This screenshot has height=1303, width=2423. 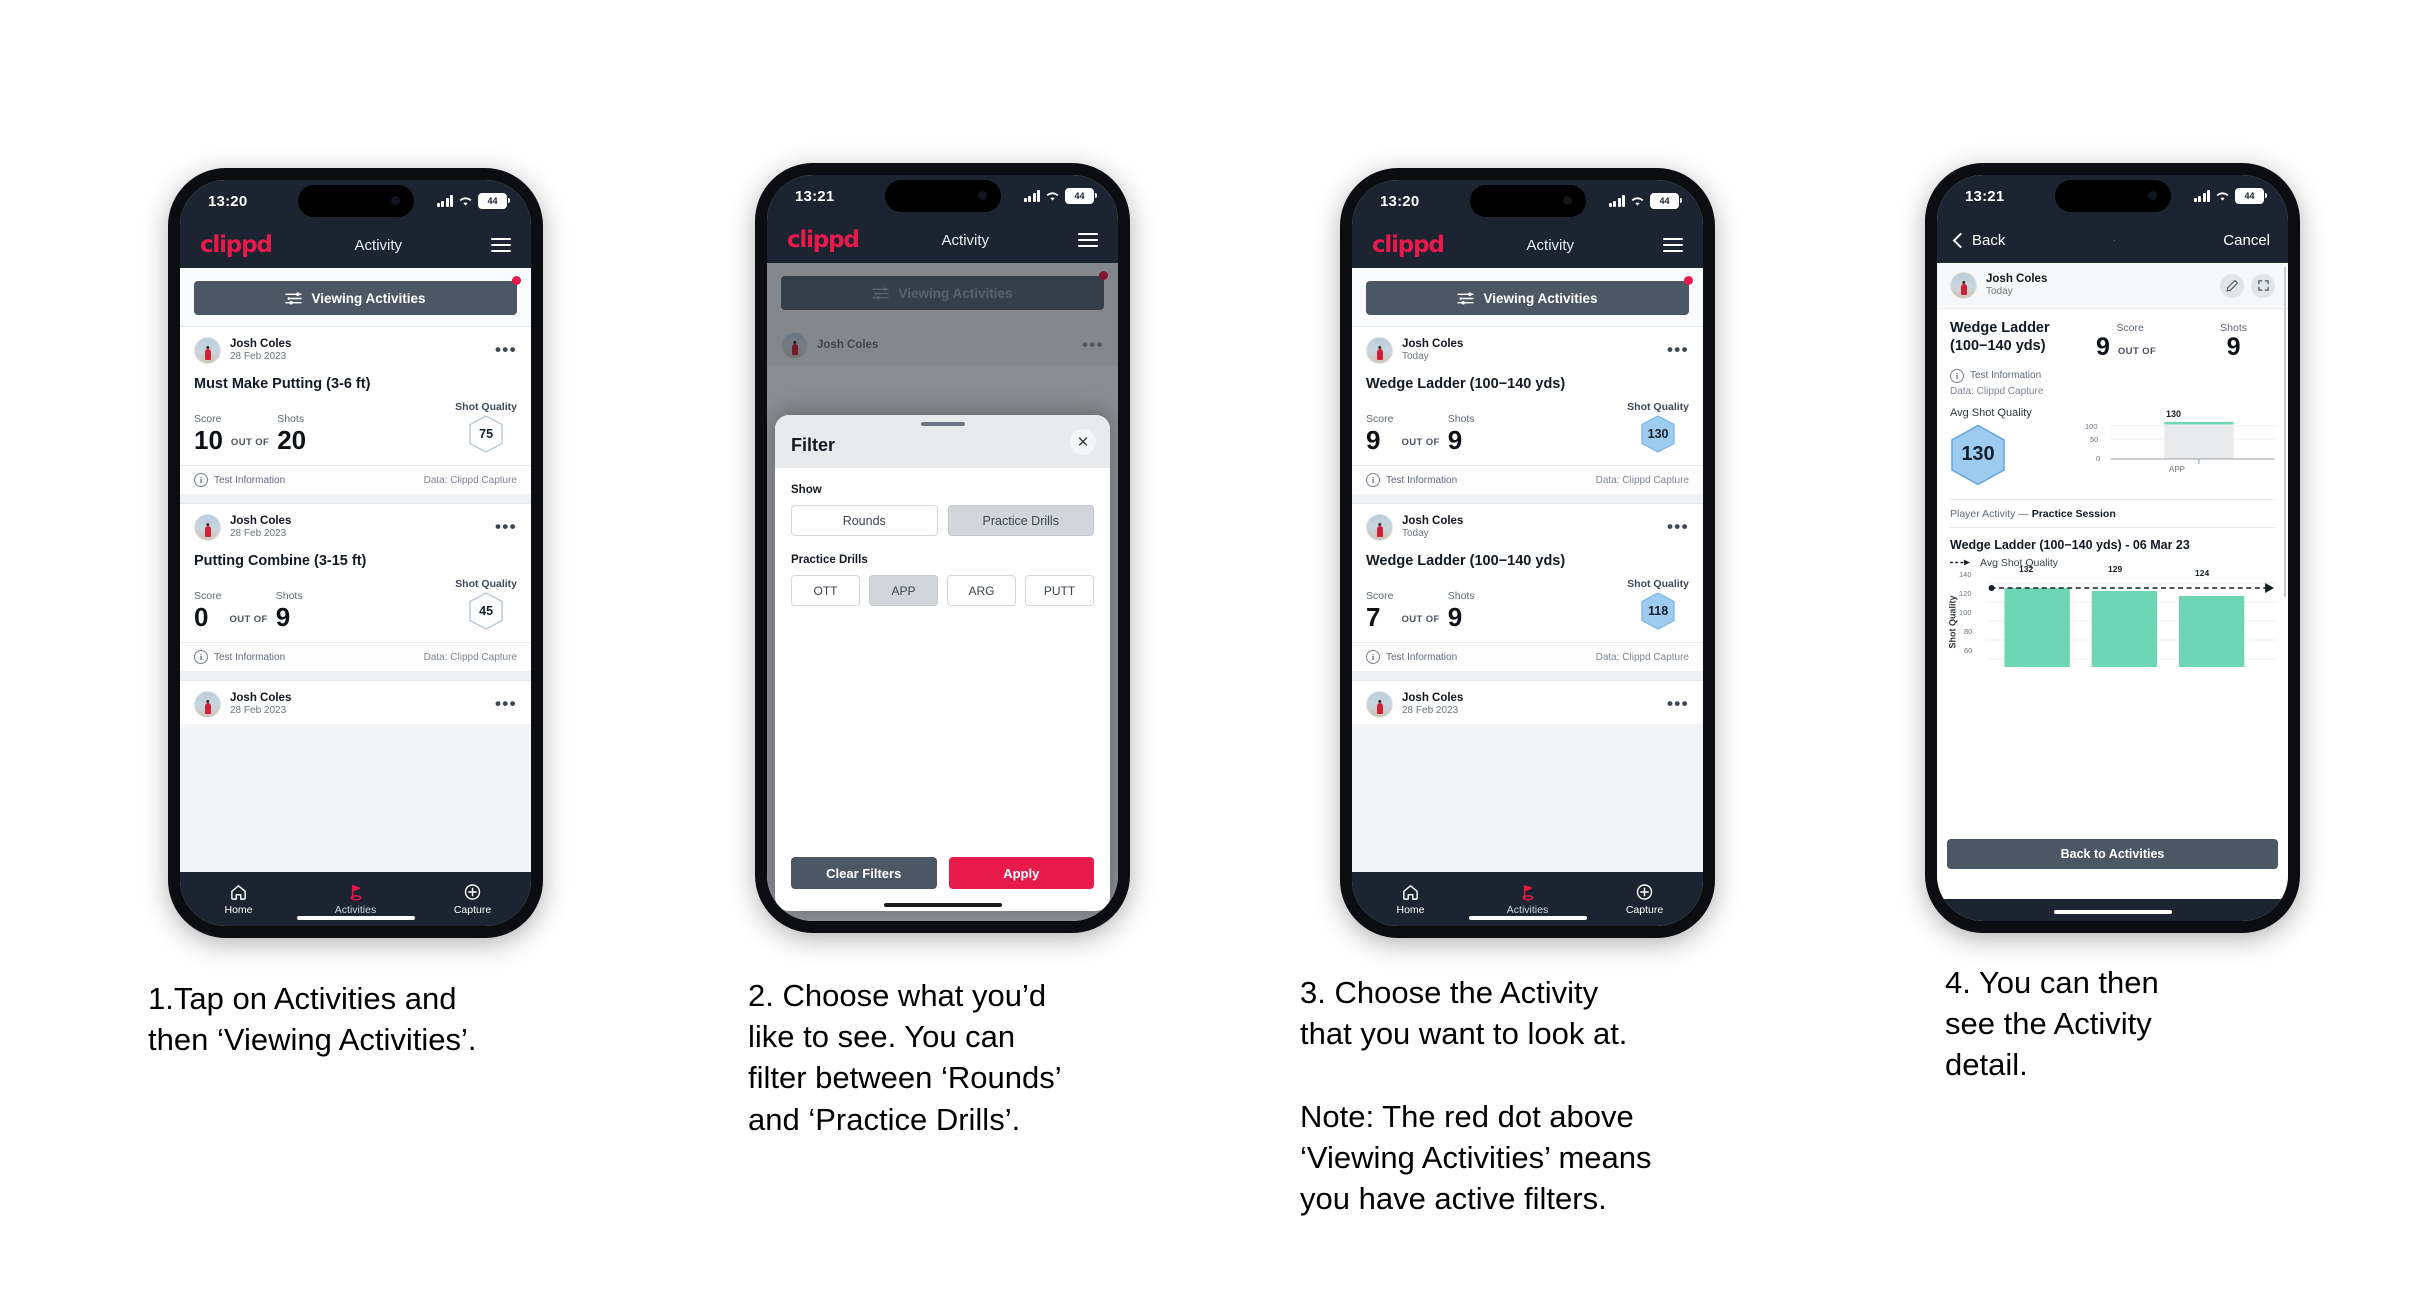 What do you see at coordinates (1466, 384) in the screenshot?
I see `card-title: Wedge Ladder (100−140 yds)` at bounding box center [1466, 384].